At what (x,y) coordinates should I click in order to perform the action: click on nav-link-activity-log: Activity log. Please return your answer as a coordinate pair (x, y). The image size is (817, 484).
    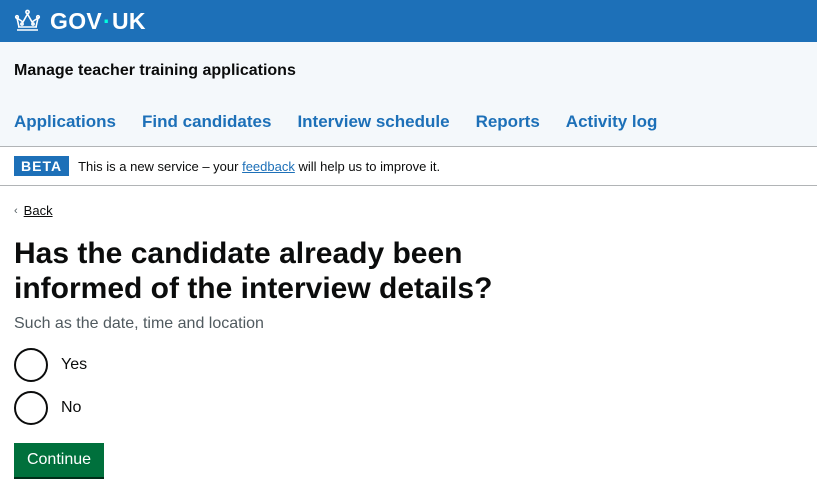
    Looking at the image, I should click on (612, 121).